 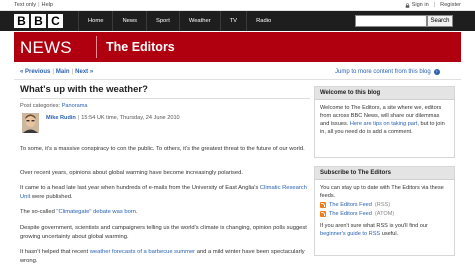 What do you see at coordinates (75, 106) in the screenshot?
I see `category-link: Panorama` at bounding box center [75, 106].